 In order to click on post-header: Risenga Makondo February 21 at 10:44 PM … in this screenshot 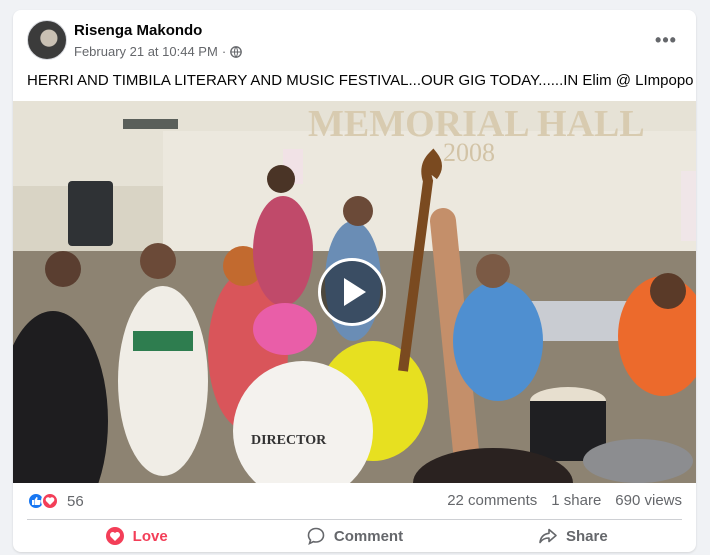, I will do `click(354, 39)`.